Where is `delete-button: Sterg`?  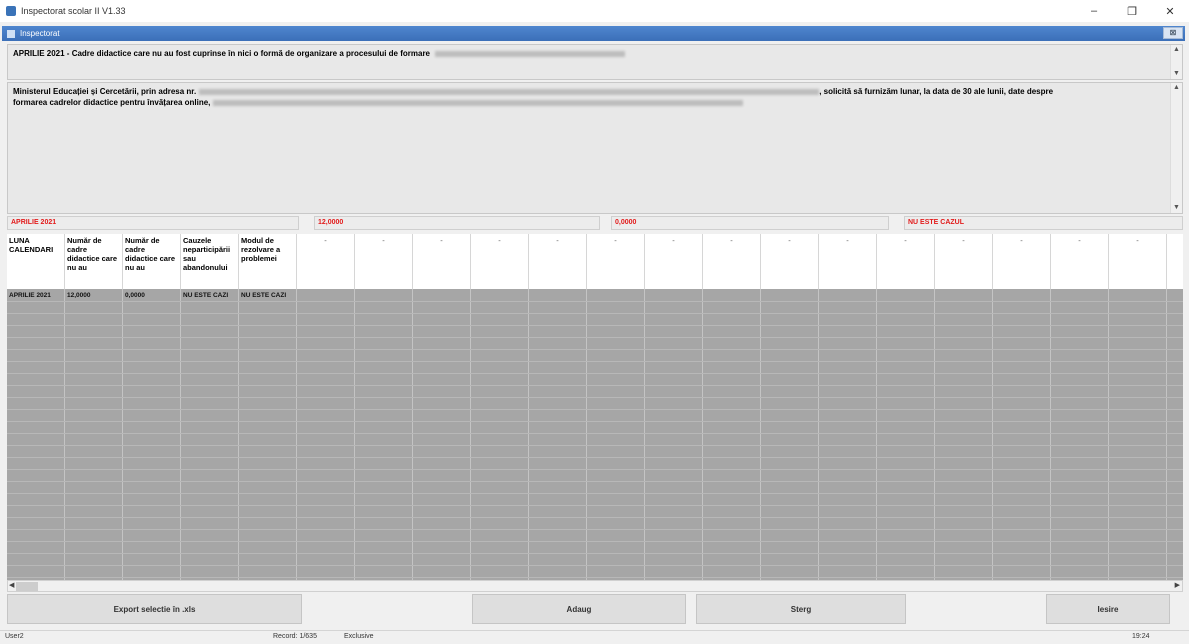 delete-button: Sterg is located at coordinates (801, 609).